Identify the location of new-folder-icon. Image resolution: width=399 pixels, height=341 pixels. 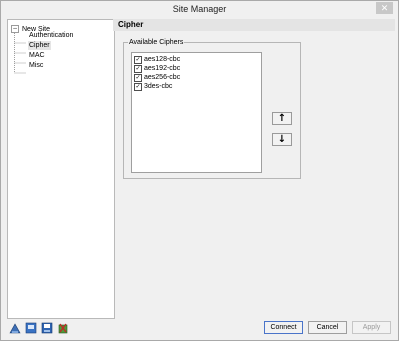
(31, 328).